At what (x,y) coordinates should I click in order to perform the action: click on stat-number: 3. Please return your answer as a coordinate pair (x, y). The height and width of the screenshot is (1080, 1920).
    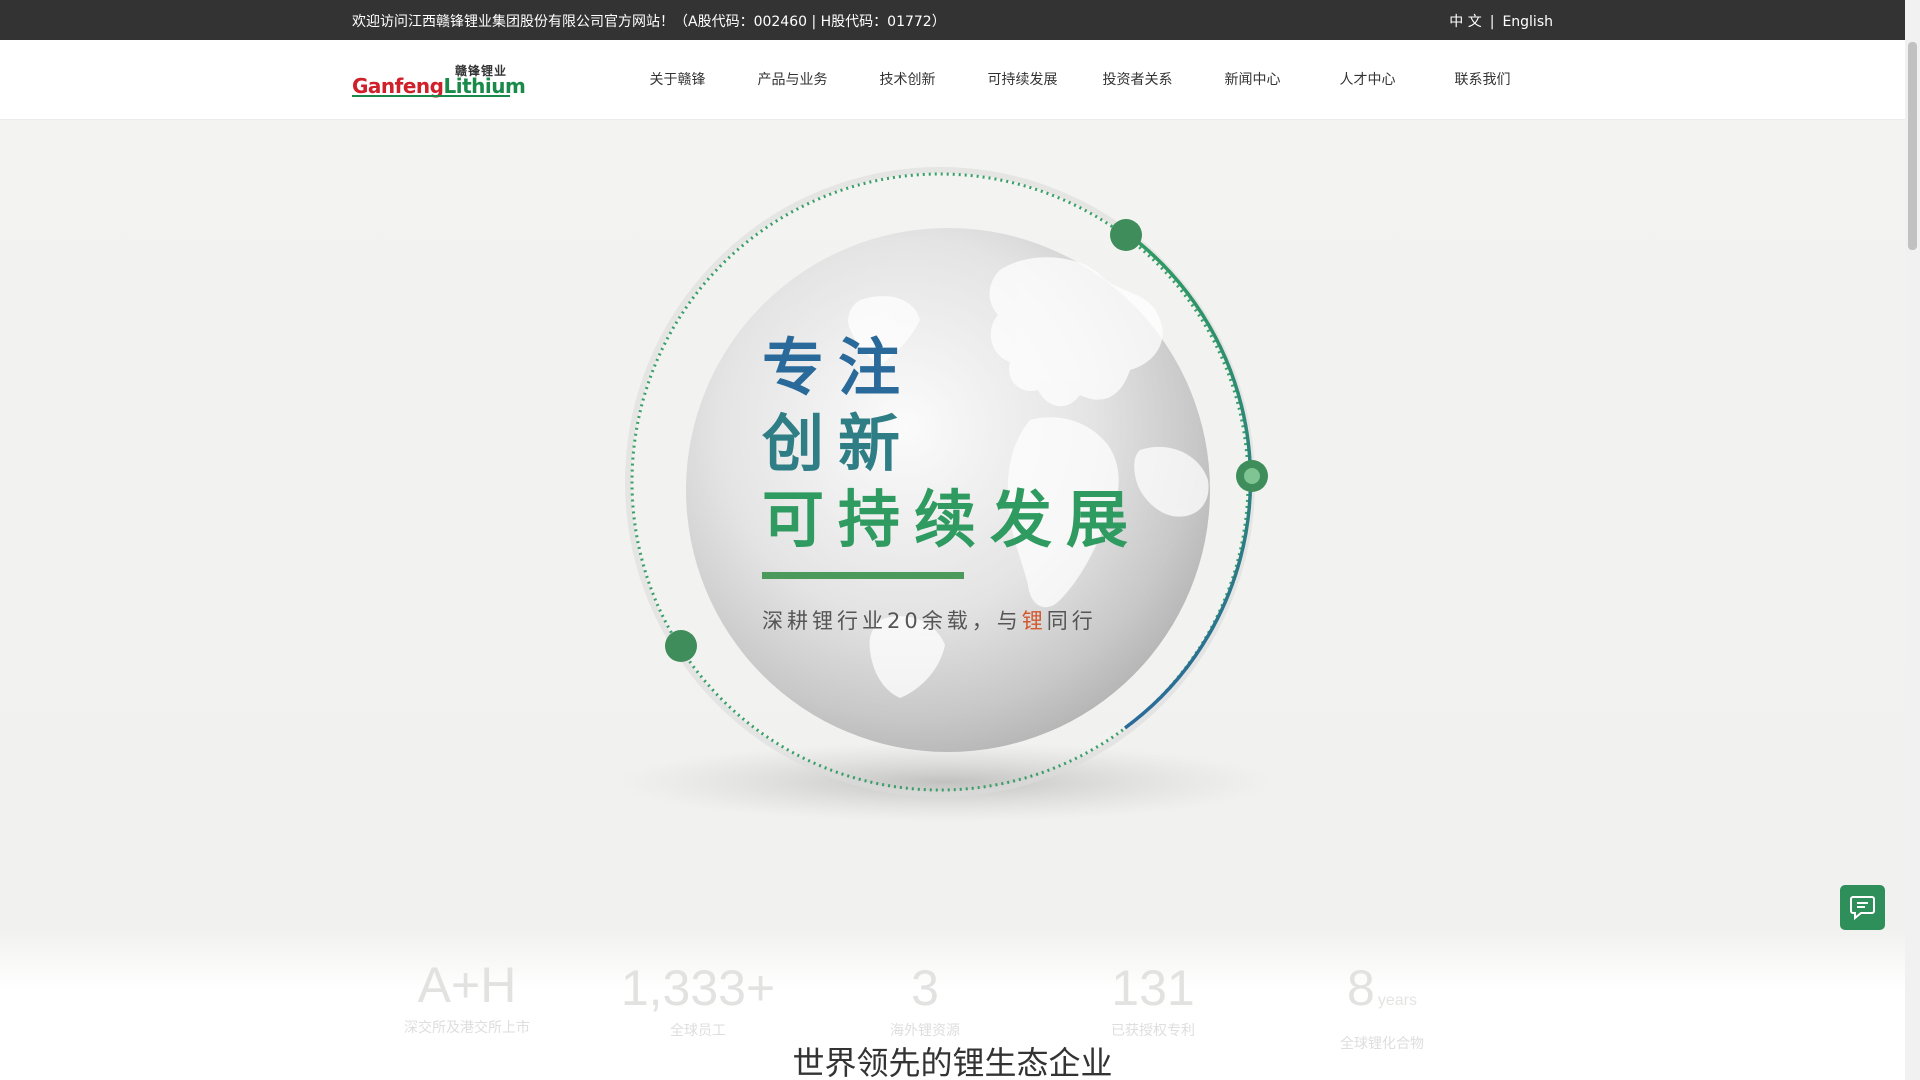
    Looking at the image, I should click on (925, 988).